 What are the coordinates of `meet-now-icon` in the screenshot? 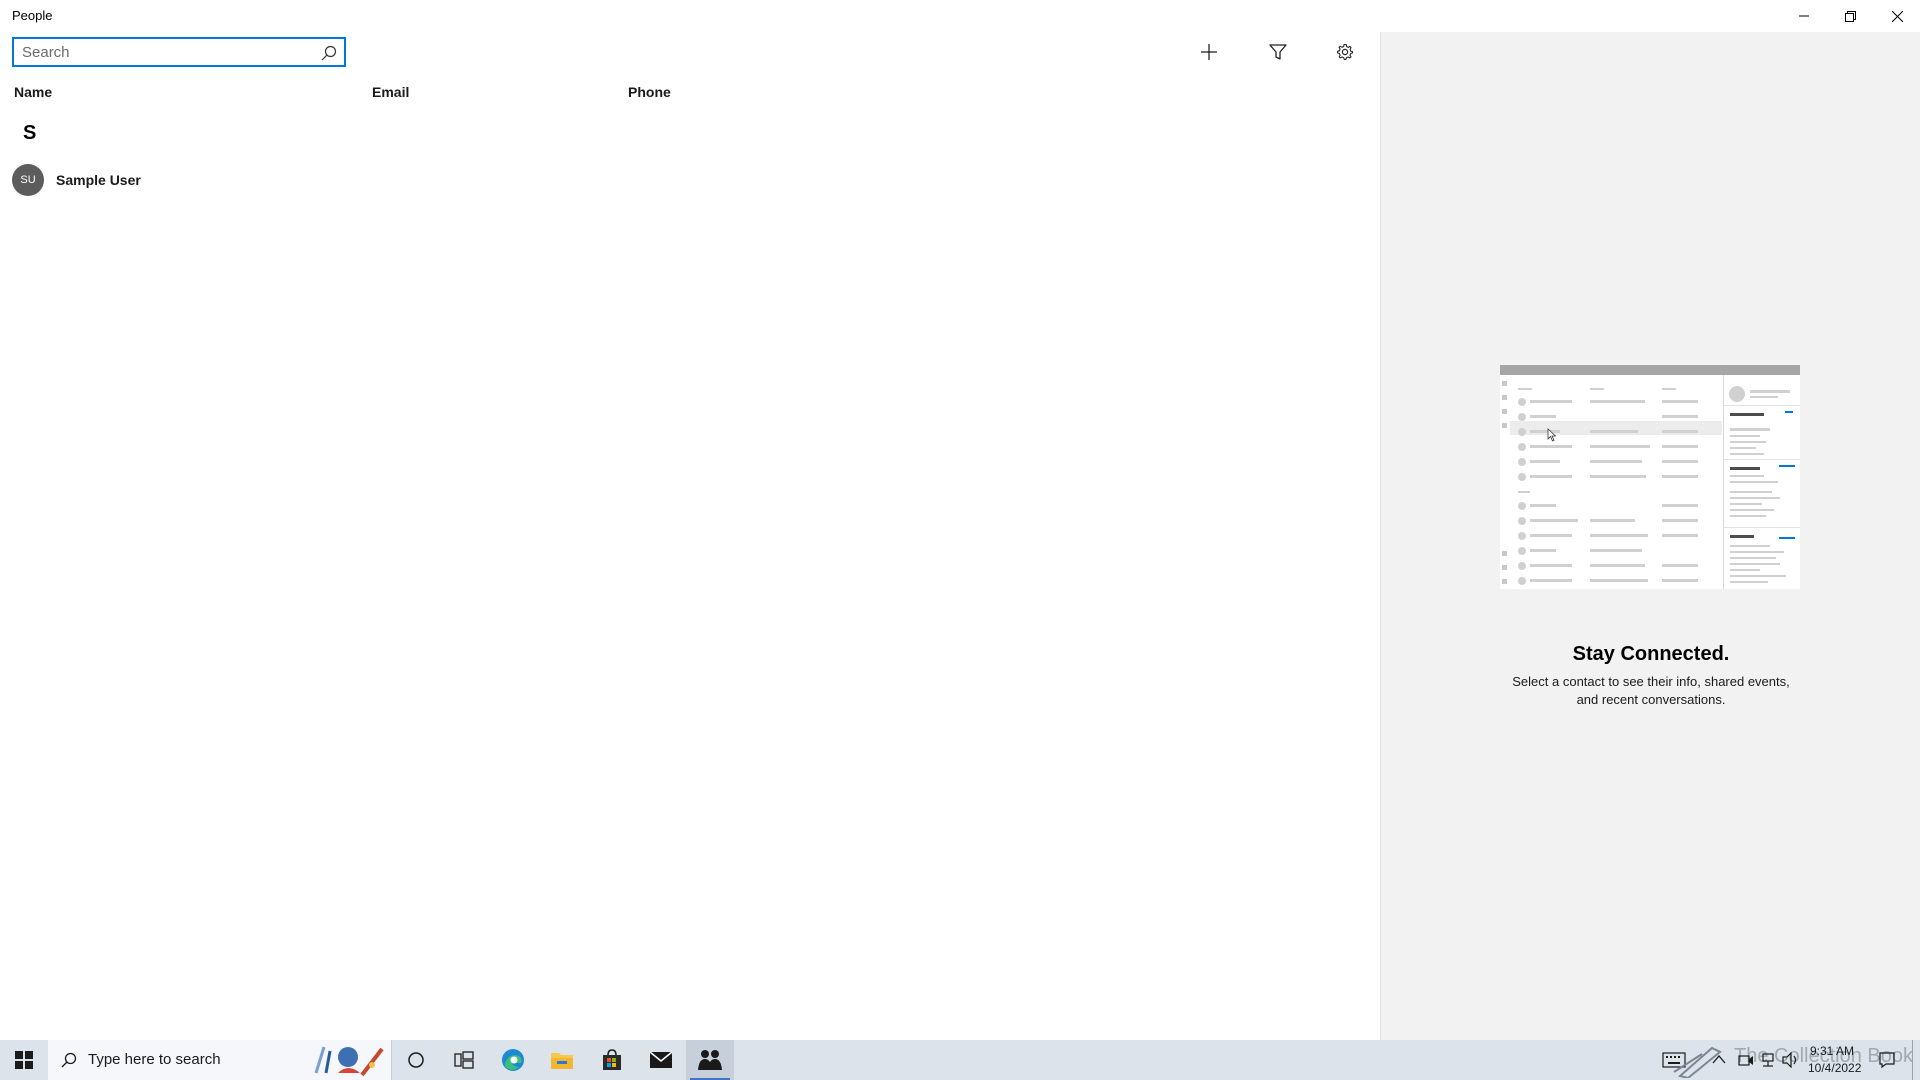 It's located at (1746, 1060).